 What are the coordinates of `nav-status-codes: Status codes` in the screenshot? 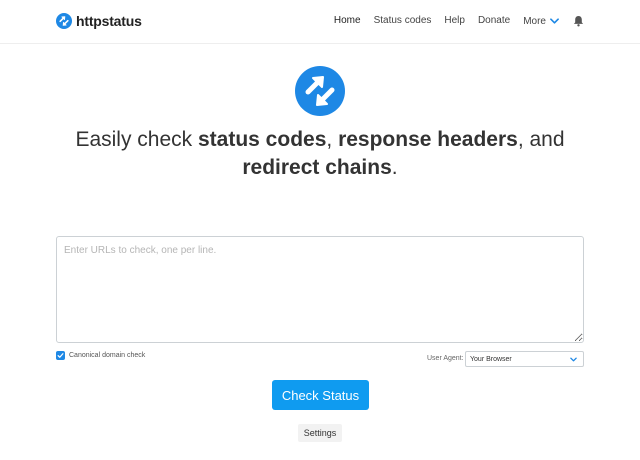 It's located at (403, 21).